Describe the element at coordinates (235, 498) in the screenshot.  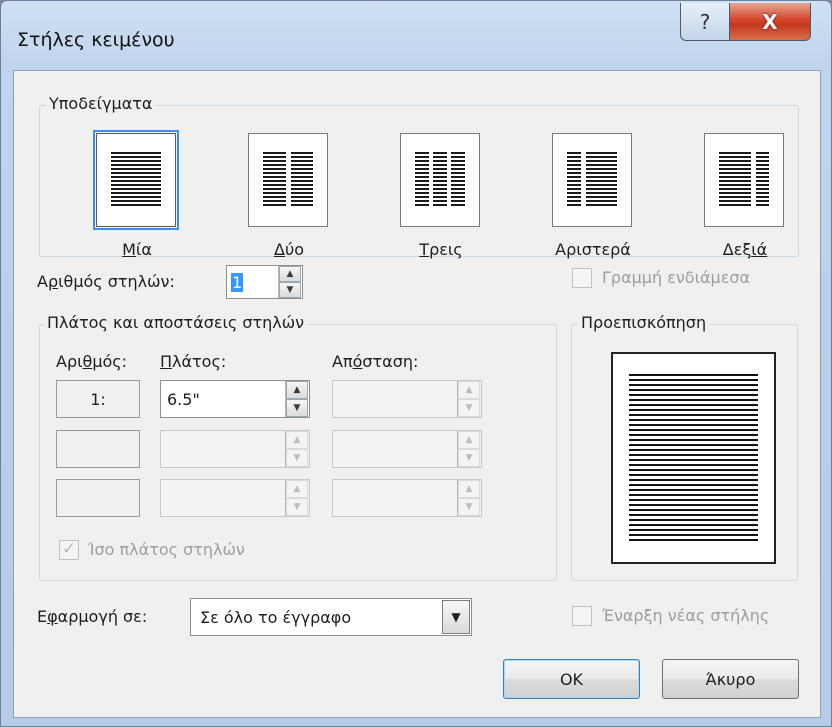
I see `width-input-row-3: ▲ ▼` at that location.